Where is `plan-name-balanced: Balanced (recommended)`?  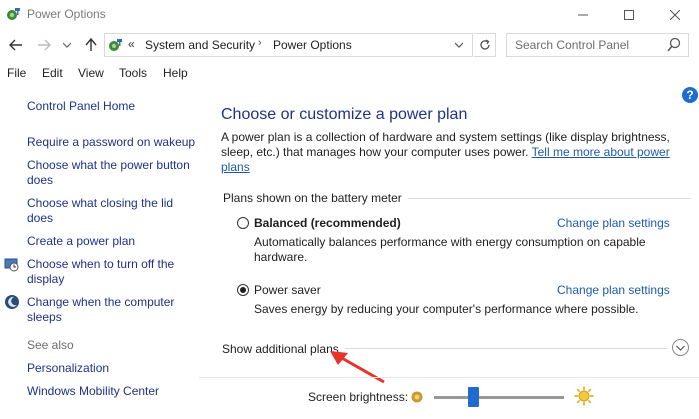
plan-name-balanced: Balanced (recommended) is located at coordinates (327, 223).